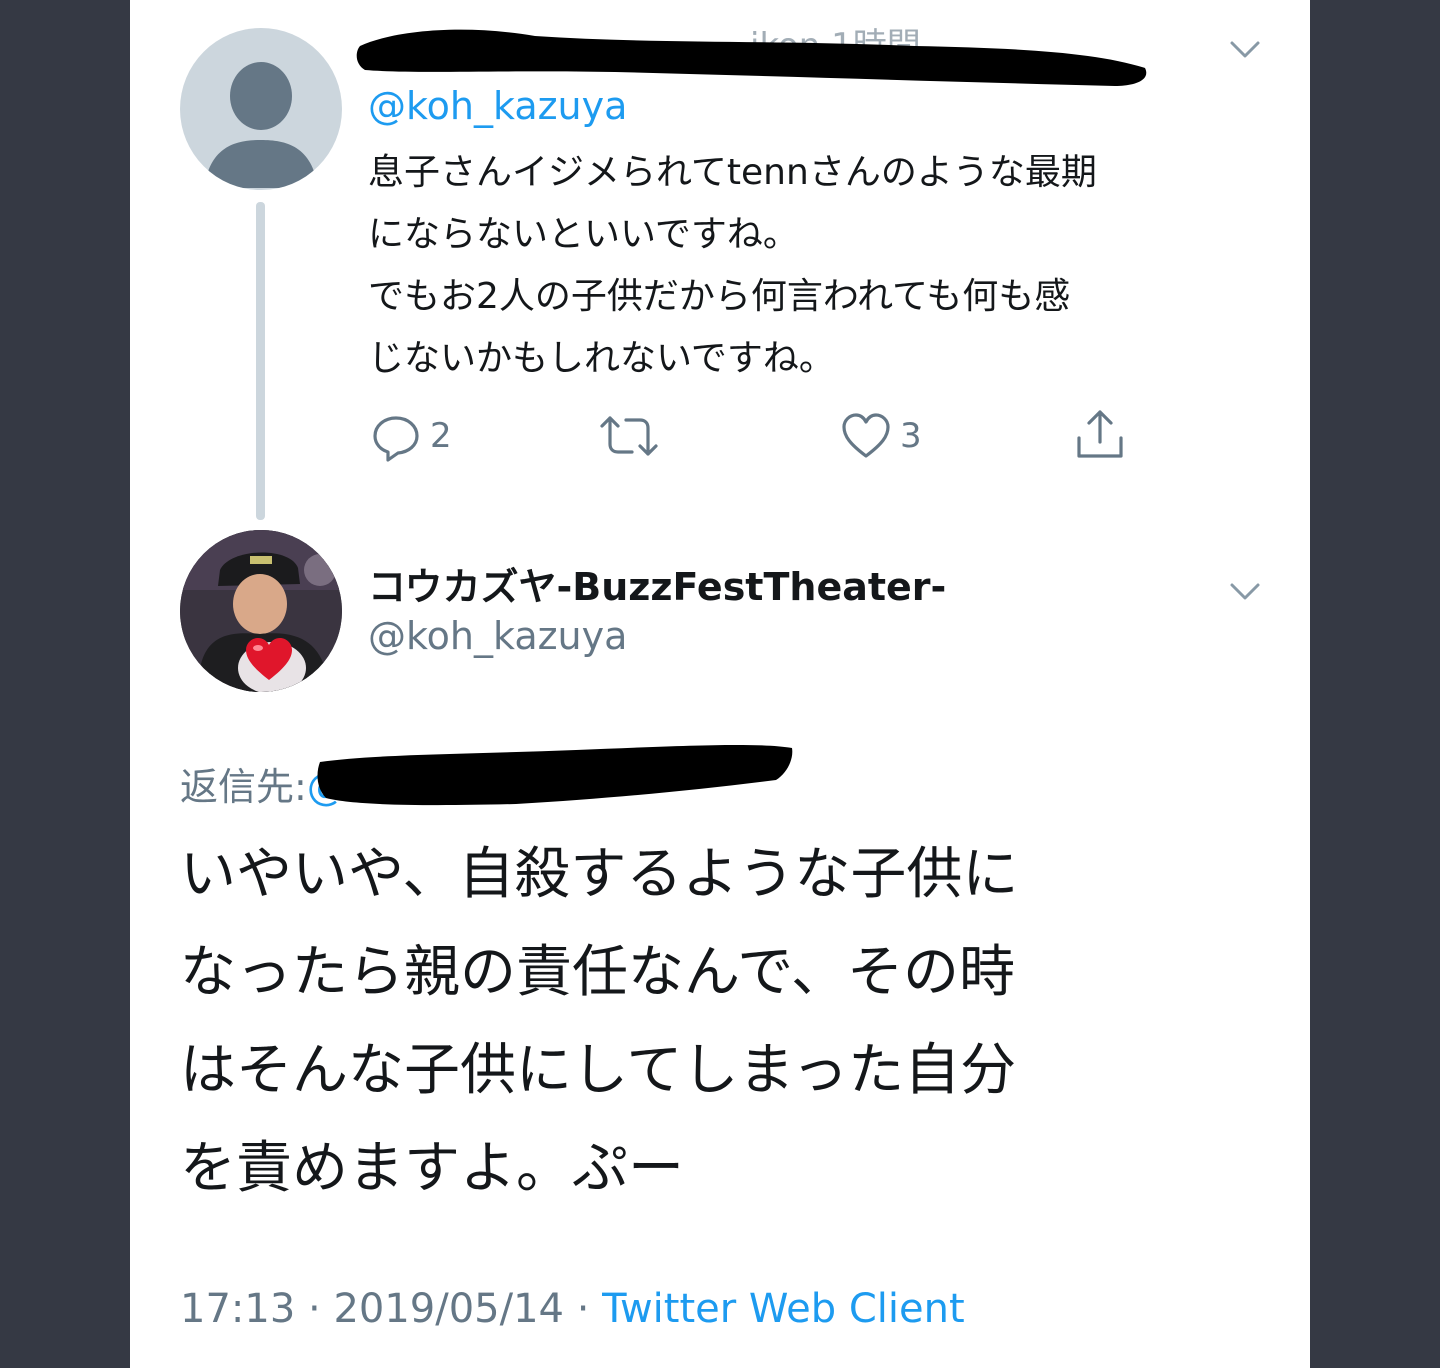 This screenshot has height=1368, width=1440. What do you see at coordinates (260, 361) in the screenshot?
I see `thread-line` at bounding box center [260, 361].